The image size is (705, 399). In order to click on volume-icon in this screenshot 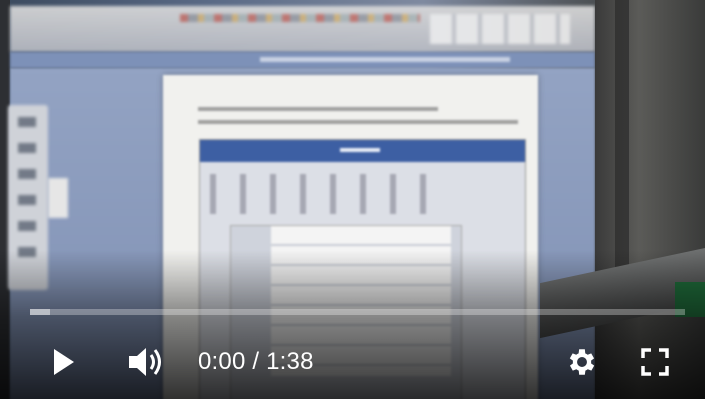, I will do `click(146, 364)`.